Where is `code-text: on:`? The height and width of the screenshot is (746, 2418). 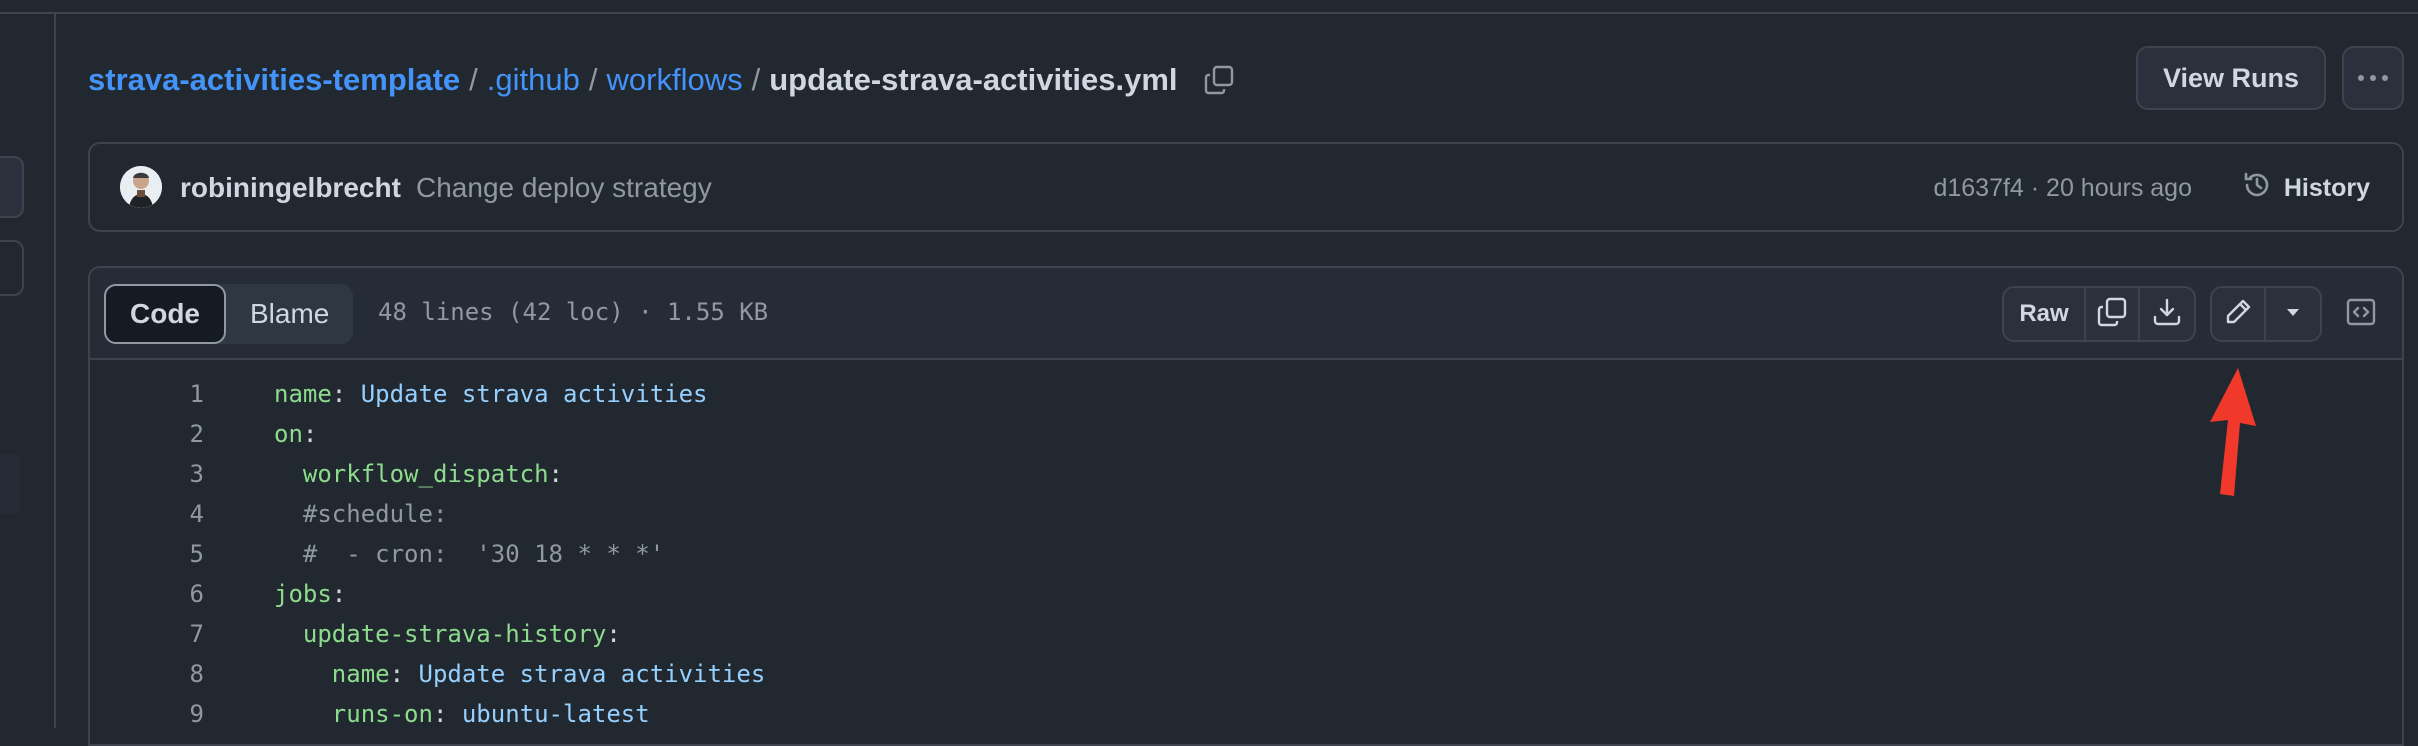
code-text: on: is located at coordinates (295, 434).